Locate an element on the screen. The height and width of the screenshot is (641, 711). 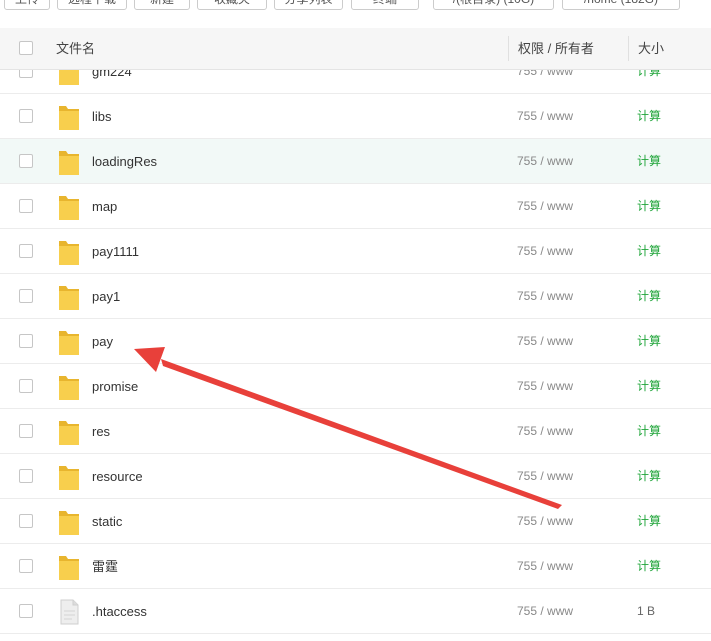
file-row: promise 755 / www 计算 is located at coordinates (355, 386).